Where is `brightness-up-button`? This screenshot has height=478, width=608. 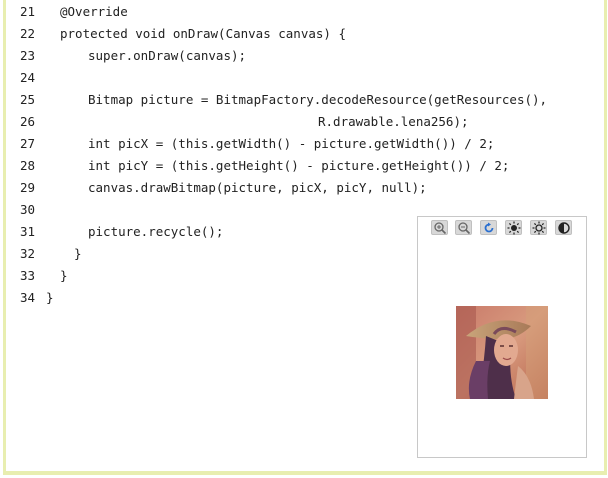
brightness-up-button is located at coordinates (513, 227).